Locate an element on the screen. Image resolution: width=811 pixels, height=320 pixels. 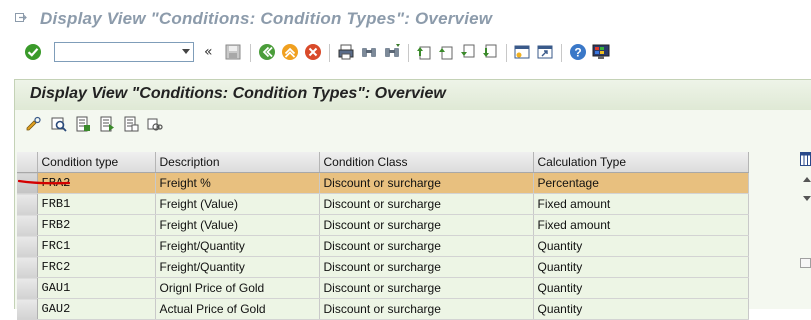
enter-icon is located at coordinates (33, 52).